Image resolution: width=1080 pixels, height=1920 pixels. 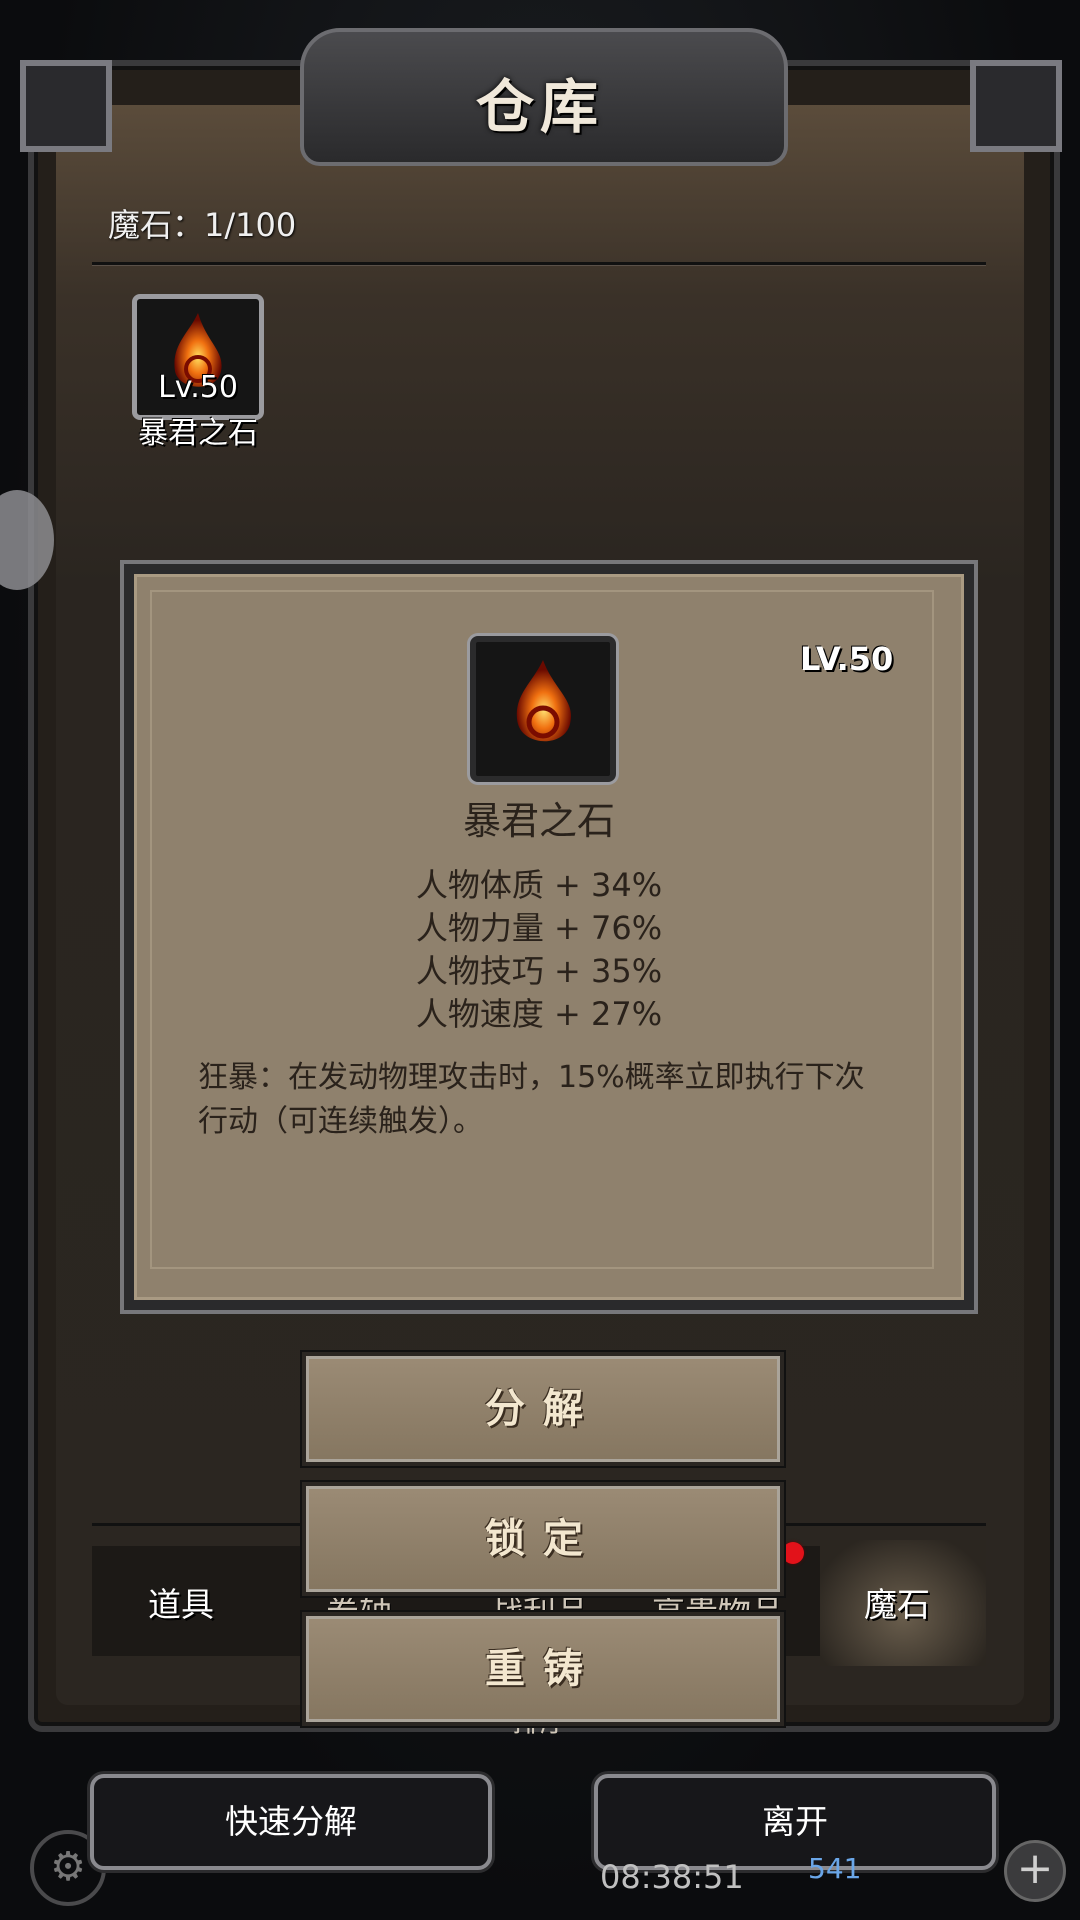 I want to click on inventory-count: 魔石：1/100, so click(x=202, y=225).